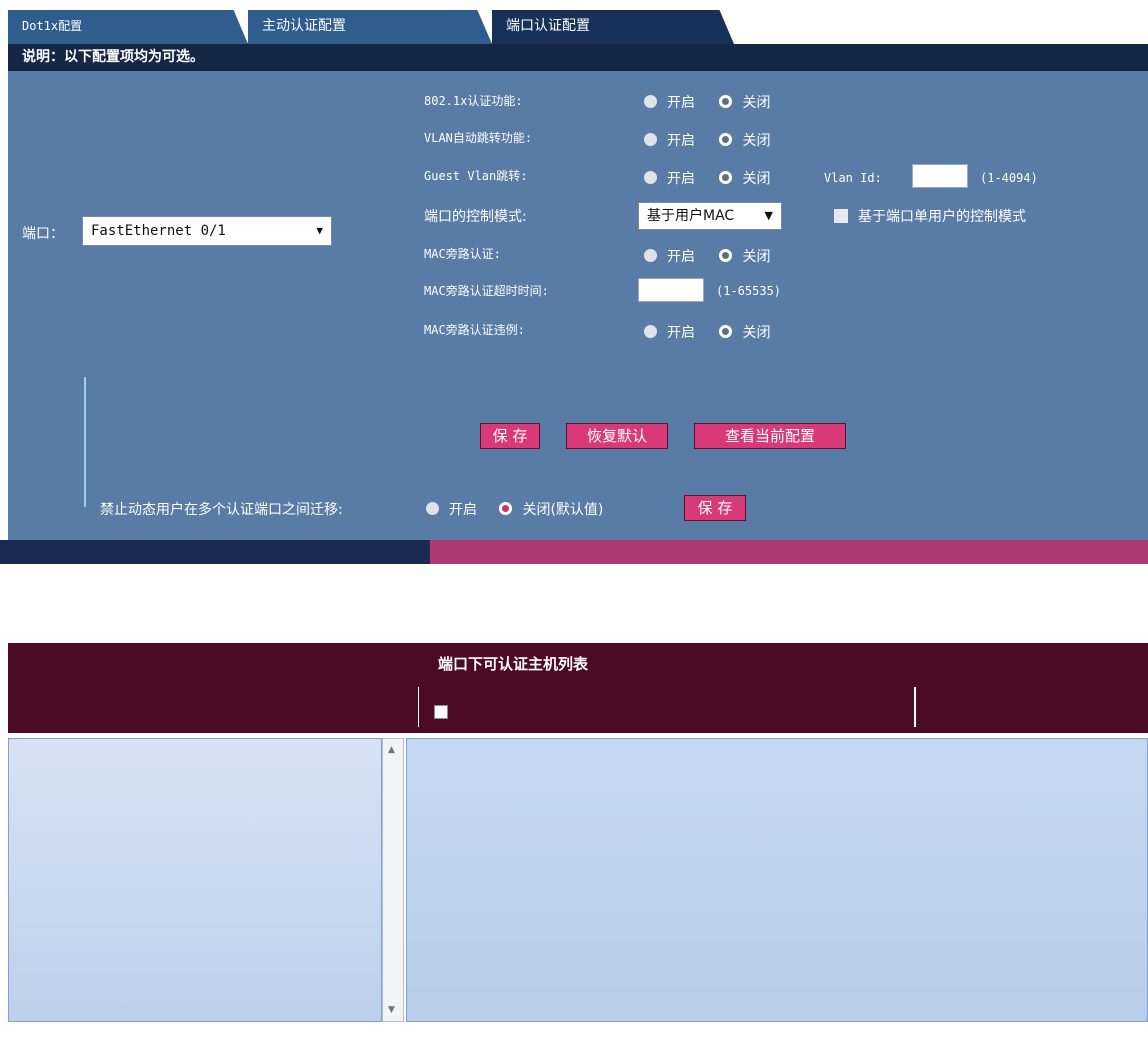 Image resolution: width=1148 pixels, height=1043 pixels. I want to click on render-artifact-right, so click(789, 552).